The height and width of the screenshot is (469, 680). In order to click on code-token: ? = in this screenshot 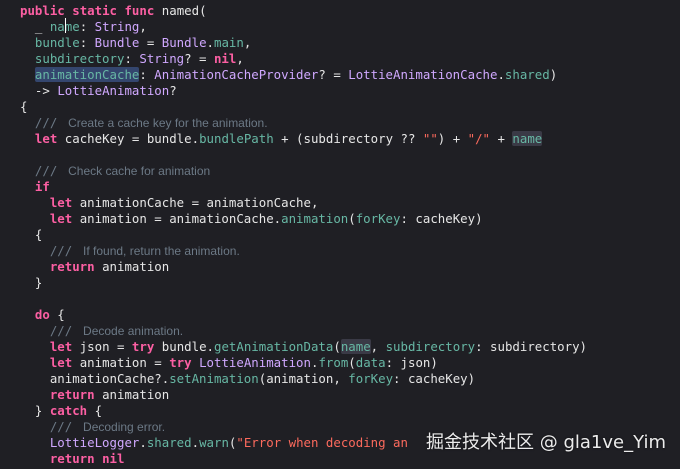, I will do `click(199, 58)`.